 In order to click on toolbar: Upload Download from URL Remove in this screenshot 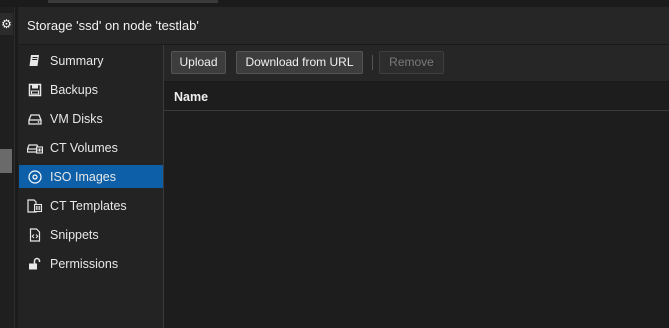, I will do `click(416, 63)`.